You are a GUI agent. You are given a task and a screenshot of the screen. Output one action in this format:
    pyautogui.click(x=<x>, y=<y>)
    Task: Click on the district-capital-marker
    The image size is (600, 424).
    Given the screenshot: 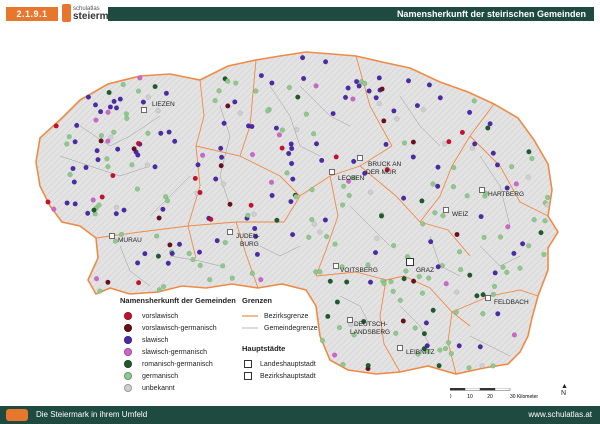 What is the action you would take?
    pyautogui.click(x=446, y=210)
    